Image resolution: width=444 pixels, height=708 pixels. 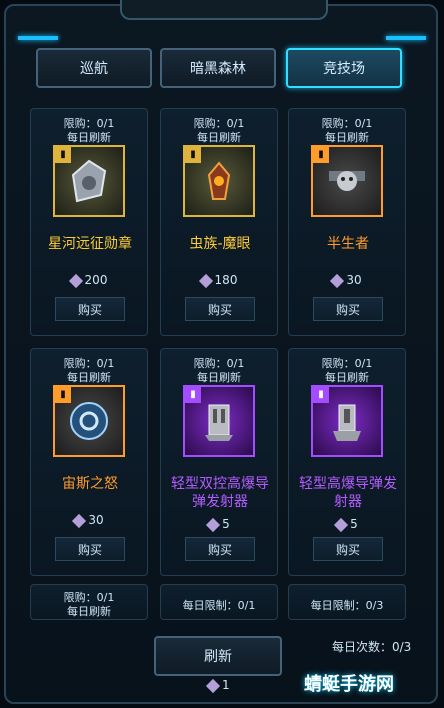 What do you see at coordinates (89, 462) in the screenshot?
I see `item-card: 限购：0/1 每日刷新 ▮ 宙斯之怒 30 购买` at bounding box center [89, 462].